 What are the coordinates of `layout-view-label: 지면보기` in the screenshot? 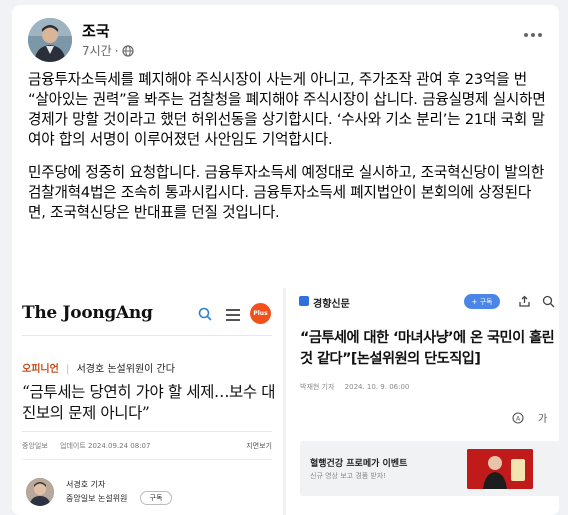 It's located at (259, 446).